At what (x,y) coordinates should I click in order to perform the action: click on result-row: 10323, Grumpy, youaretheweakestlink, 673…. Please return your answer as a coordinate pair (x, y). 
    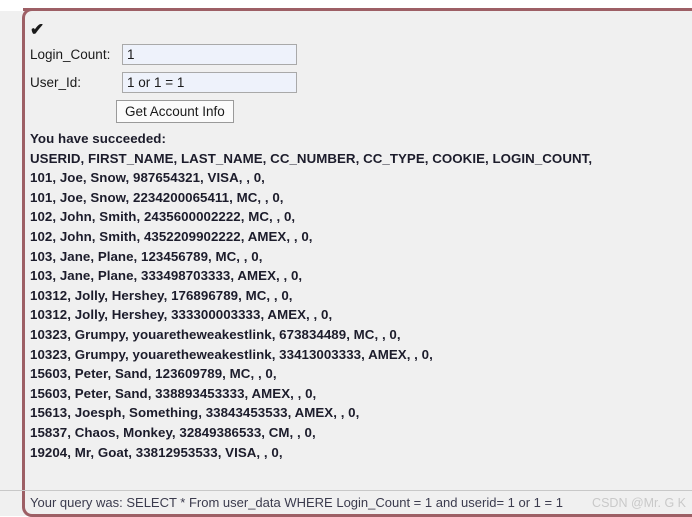
    Looking at the image, I should click on (361, 335).